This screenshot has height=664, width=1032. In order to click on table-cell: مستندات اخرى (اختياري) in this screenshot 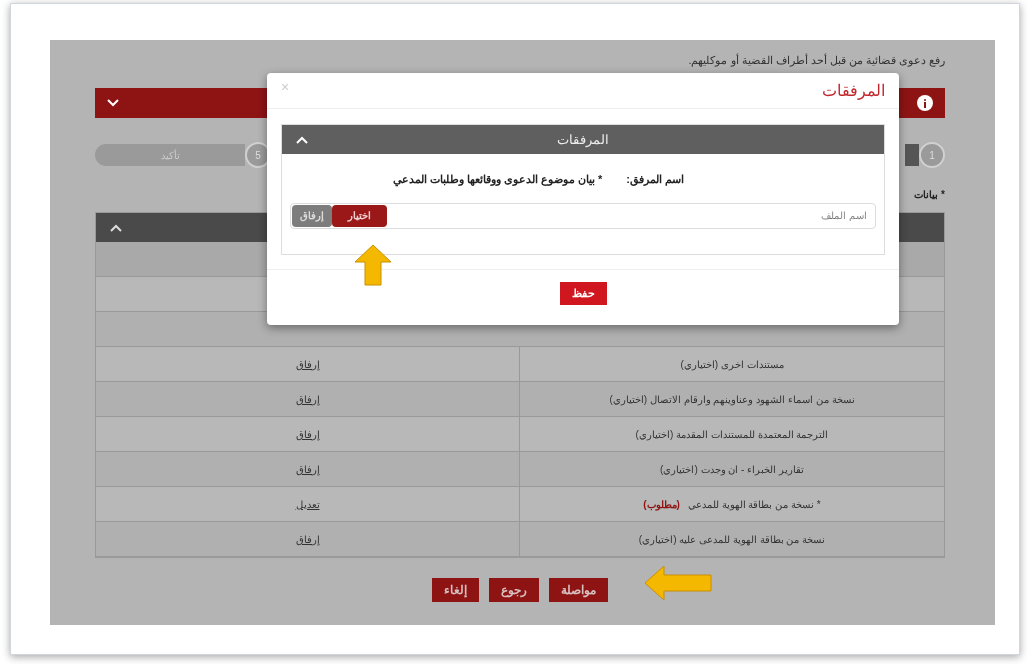, I will do `click(731, 364)`.